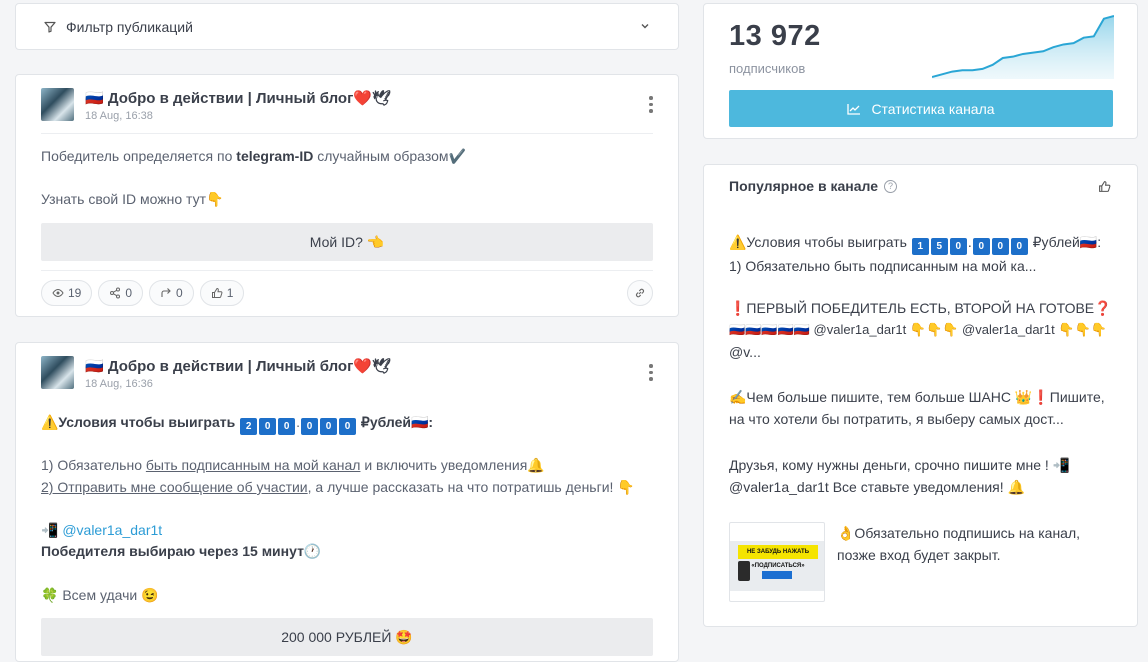  I want to click on subscribe-link: быть подписанным на мой канал, so click(253, 465).